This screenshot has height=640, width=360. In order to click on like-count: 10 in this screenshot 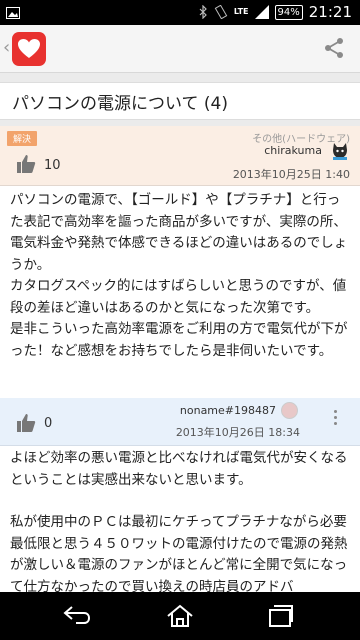, I will do `click(52, 165)`.